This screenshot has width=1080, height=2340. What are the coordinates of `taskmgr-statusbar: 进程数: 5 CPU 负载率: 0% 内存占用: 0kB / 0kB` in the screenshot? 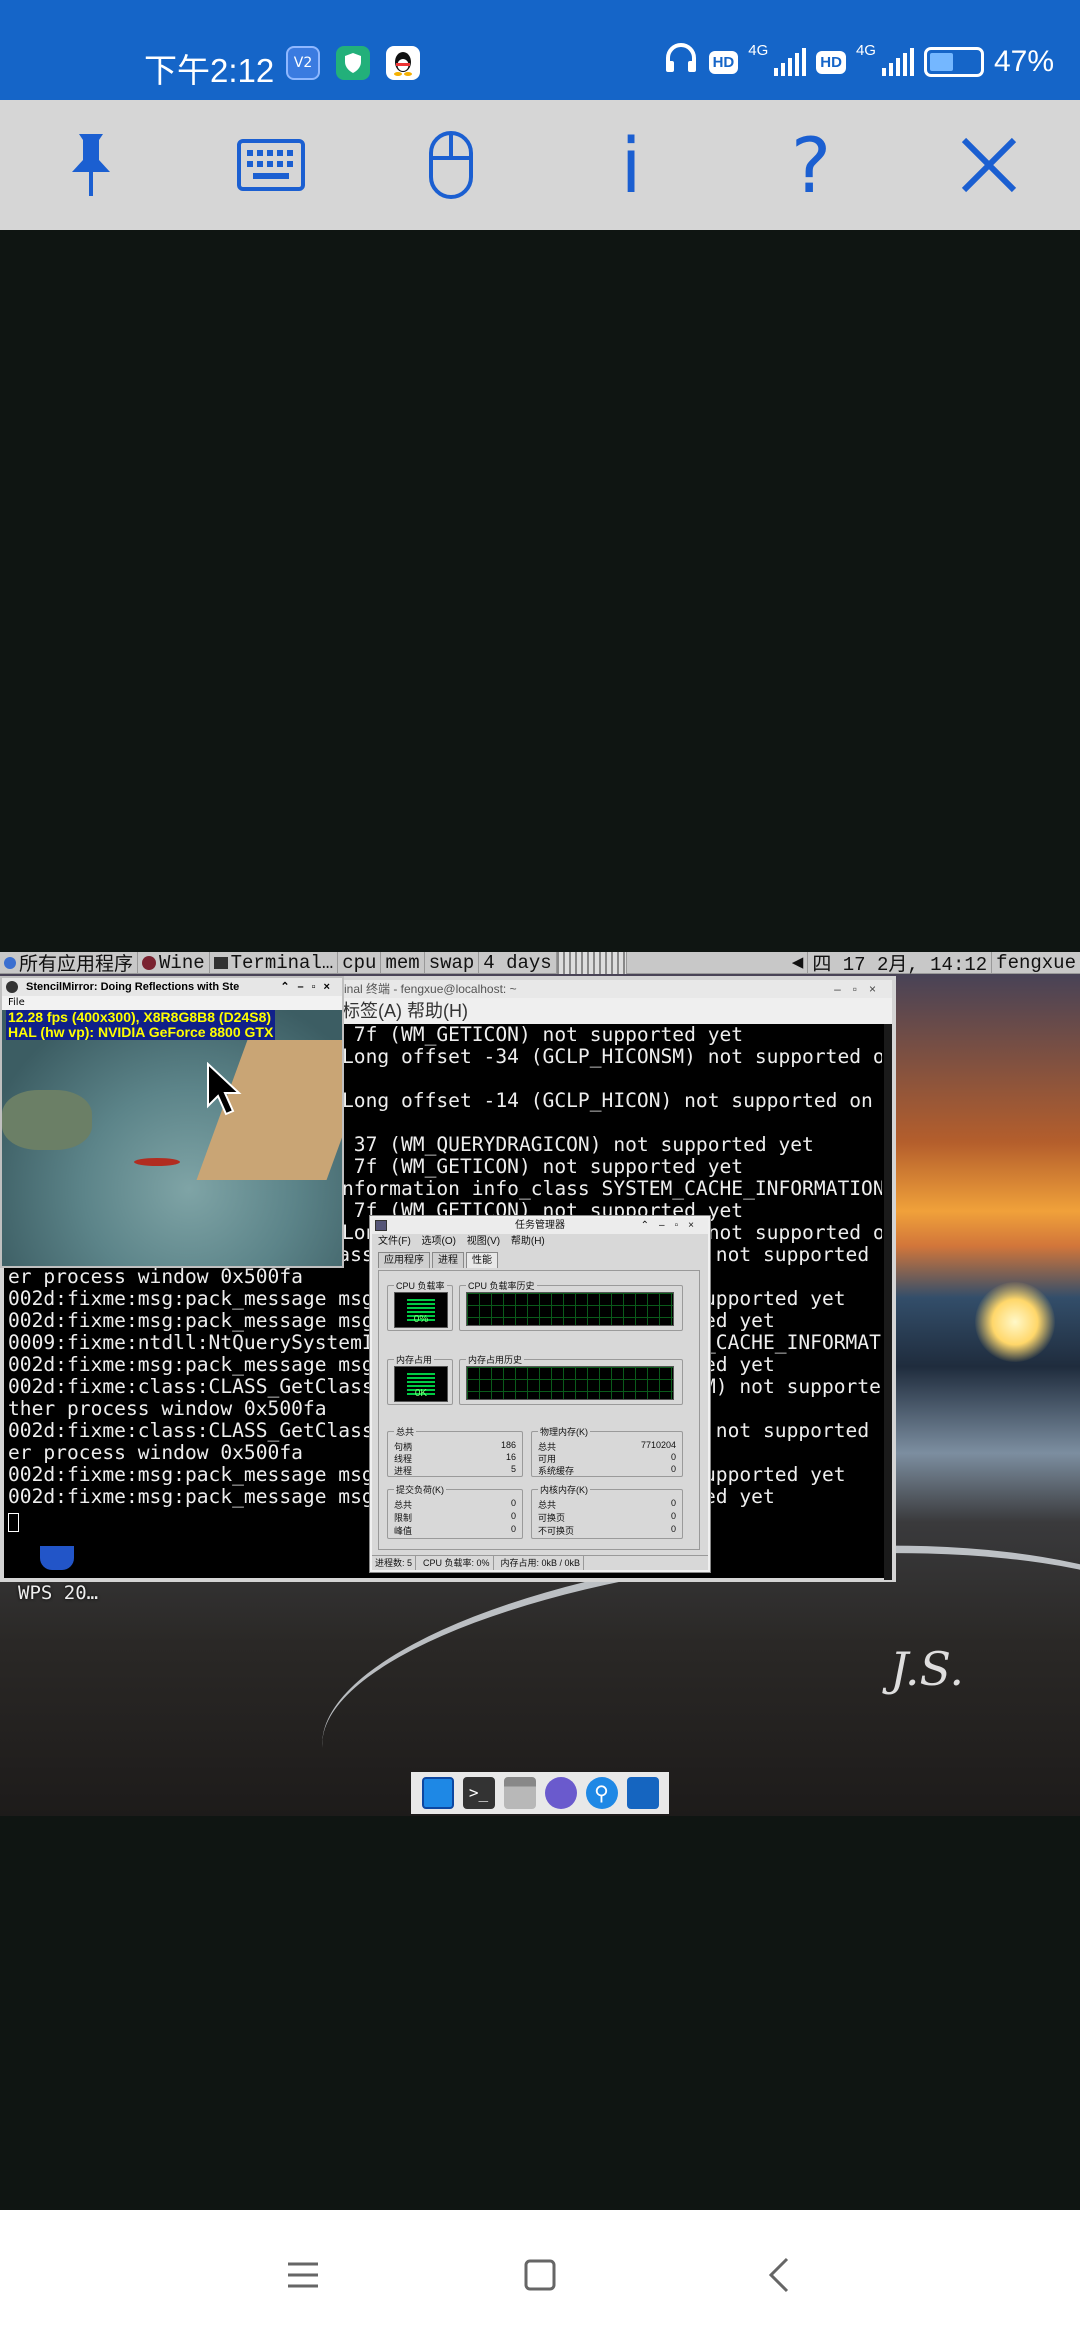 It's located at (540, 1562).